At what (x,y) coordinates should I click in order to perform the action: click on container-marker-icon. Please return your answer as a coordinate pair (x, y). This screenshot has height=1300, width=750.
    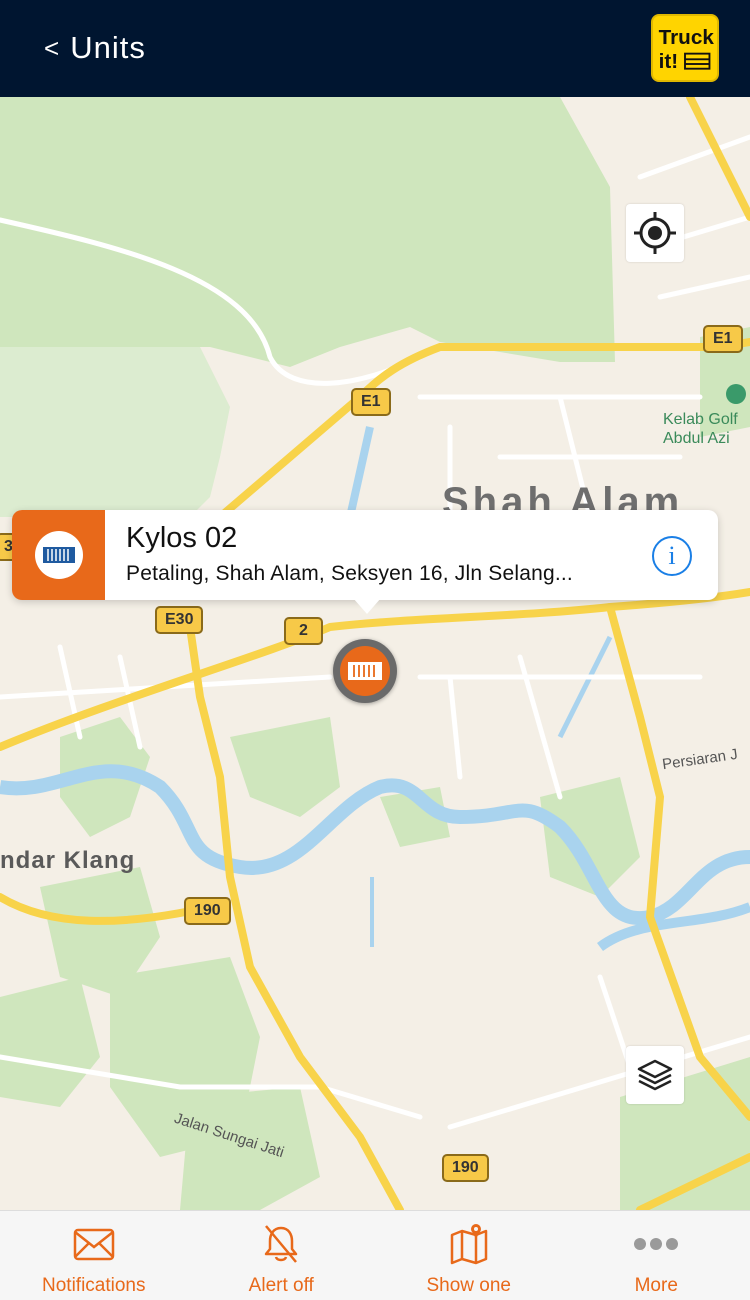
    Looking at the image, I should click on (365, 671).